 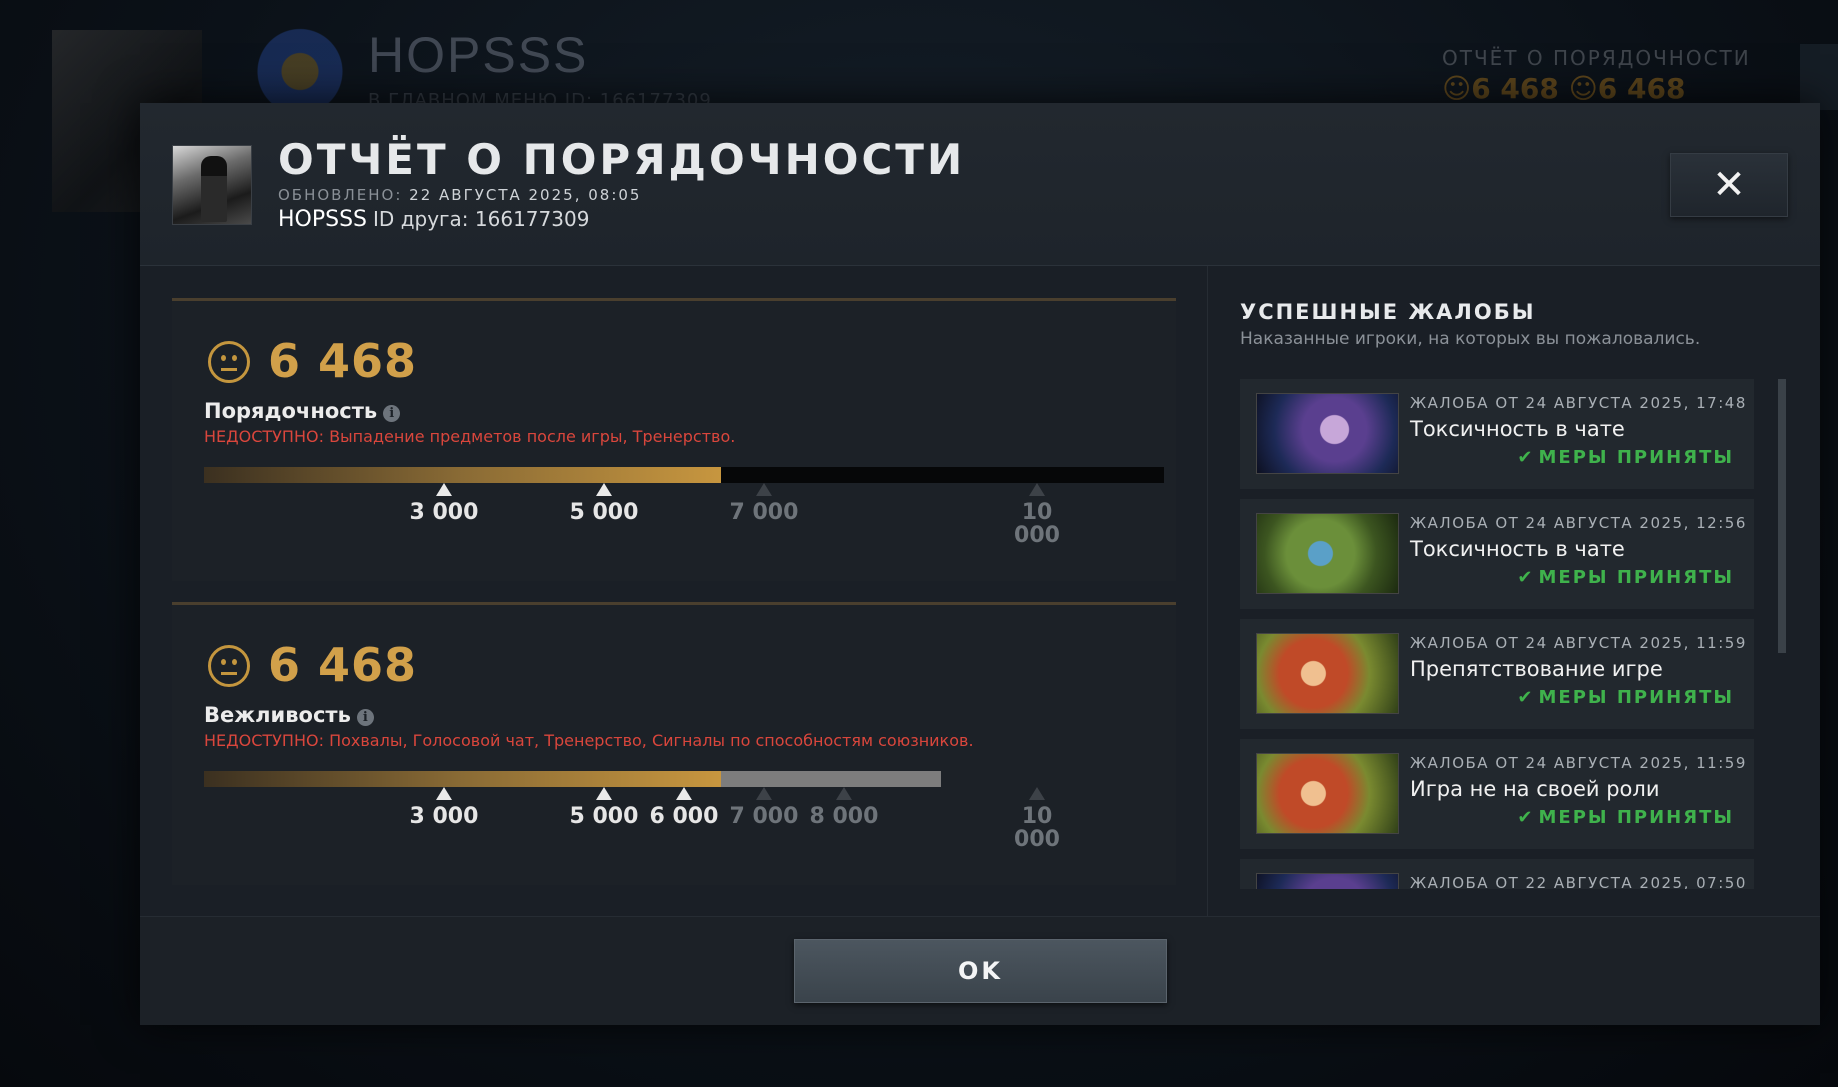 I want to click on conduct-label-text: Порядочность, so click(x=291, y=411).